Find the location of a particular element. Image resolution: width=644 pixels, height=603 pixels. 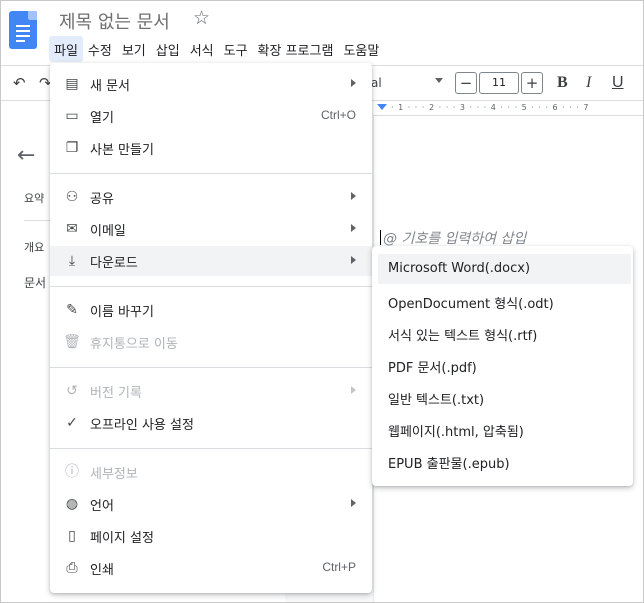

submenu-item-label: OpenDocument 형식(.odt) is located at coordinates (471, 304).